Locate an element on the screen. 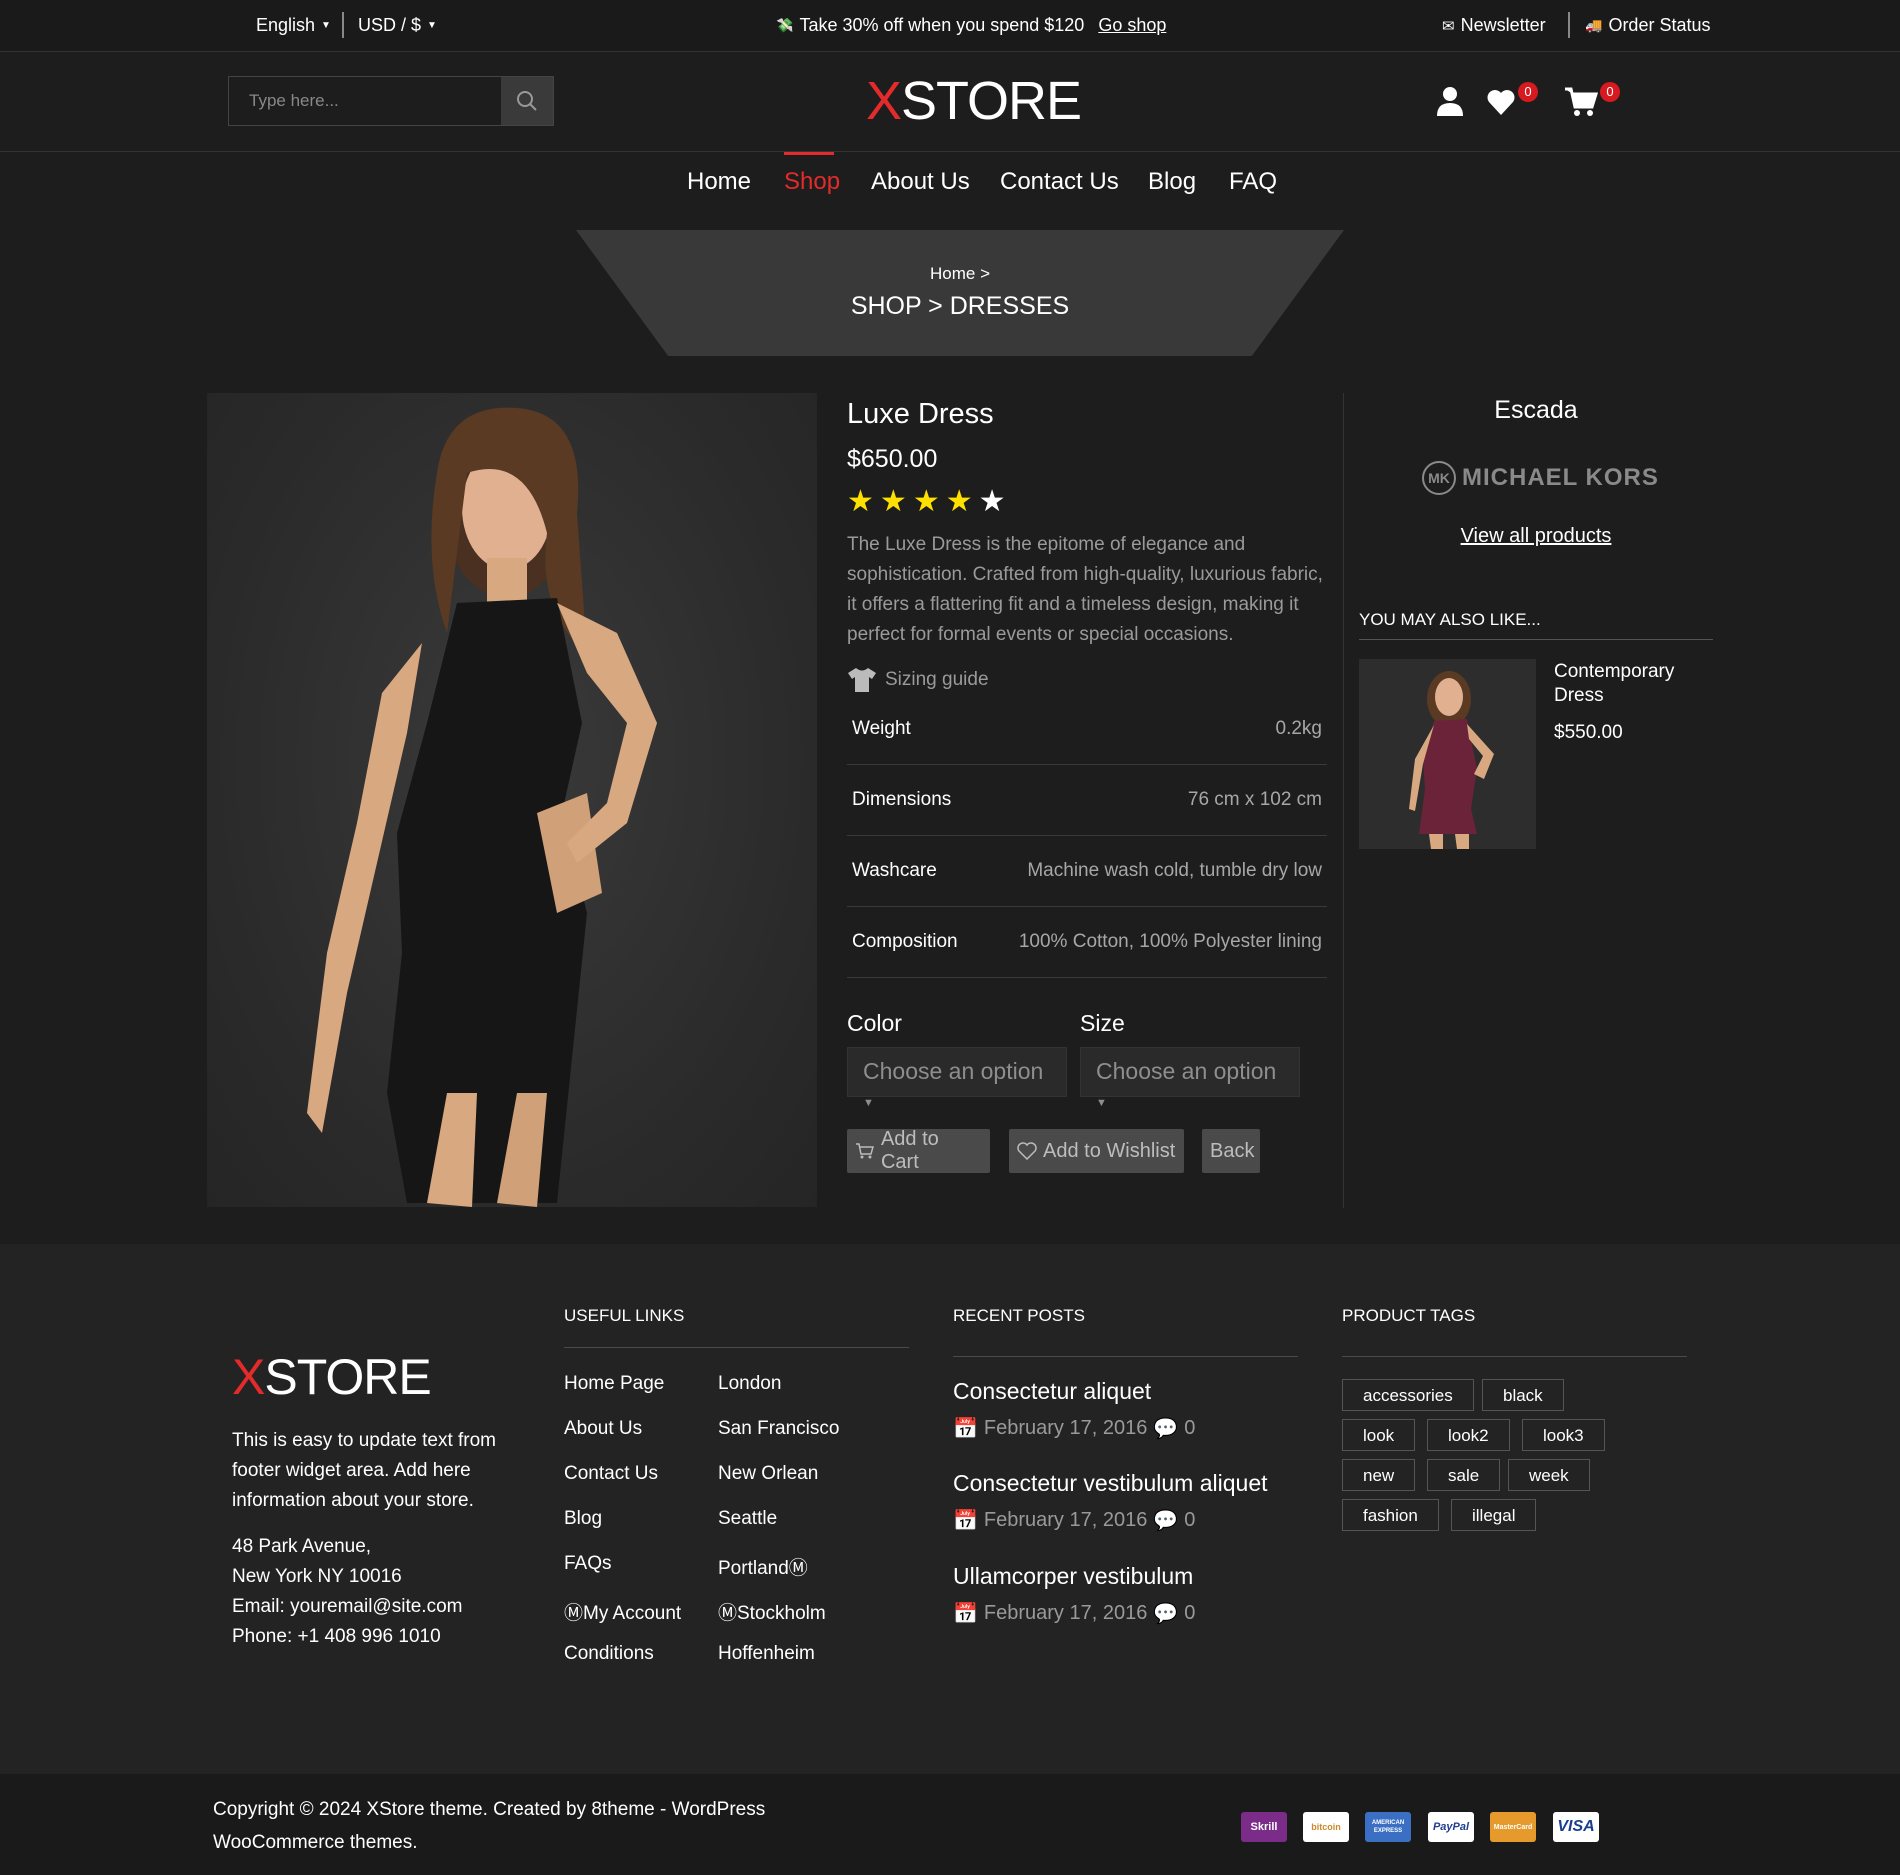 Image resolution: width=1900 pixels, height=1875 pixels. attribute-value: Machine wash cold, tumble dry low is located at coordinates (1174, 870).